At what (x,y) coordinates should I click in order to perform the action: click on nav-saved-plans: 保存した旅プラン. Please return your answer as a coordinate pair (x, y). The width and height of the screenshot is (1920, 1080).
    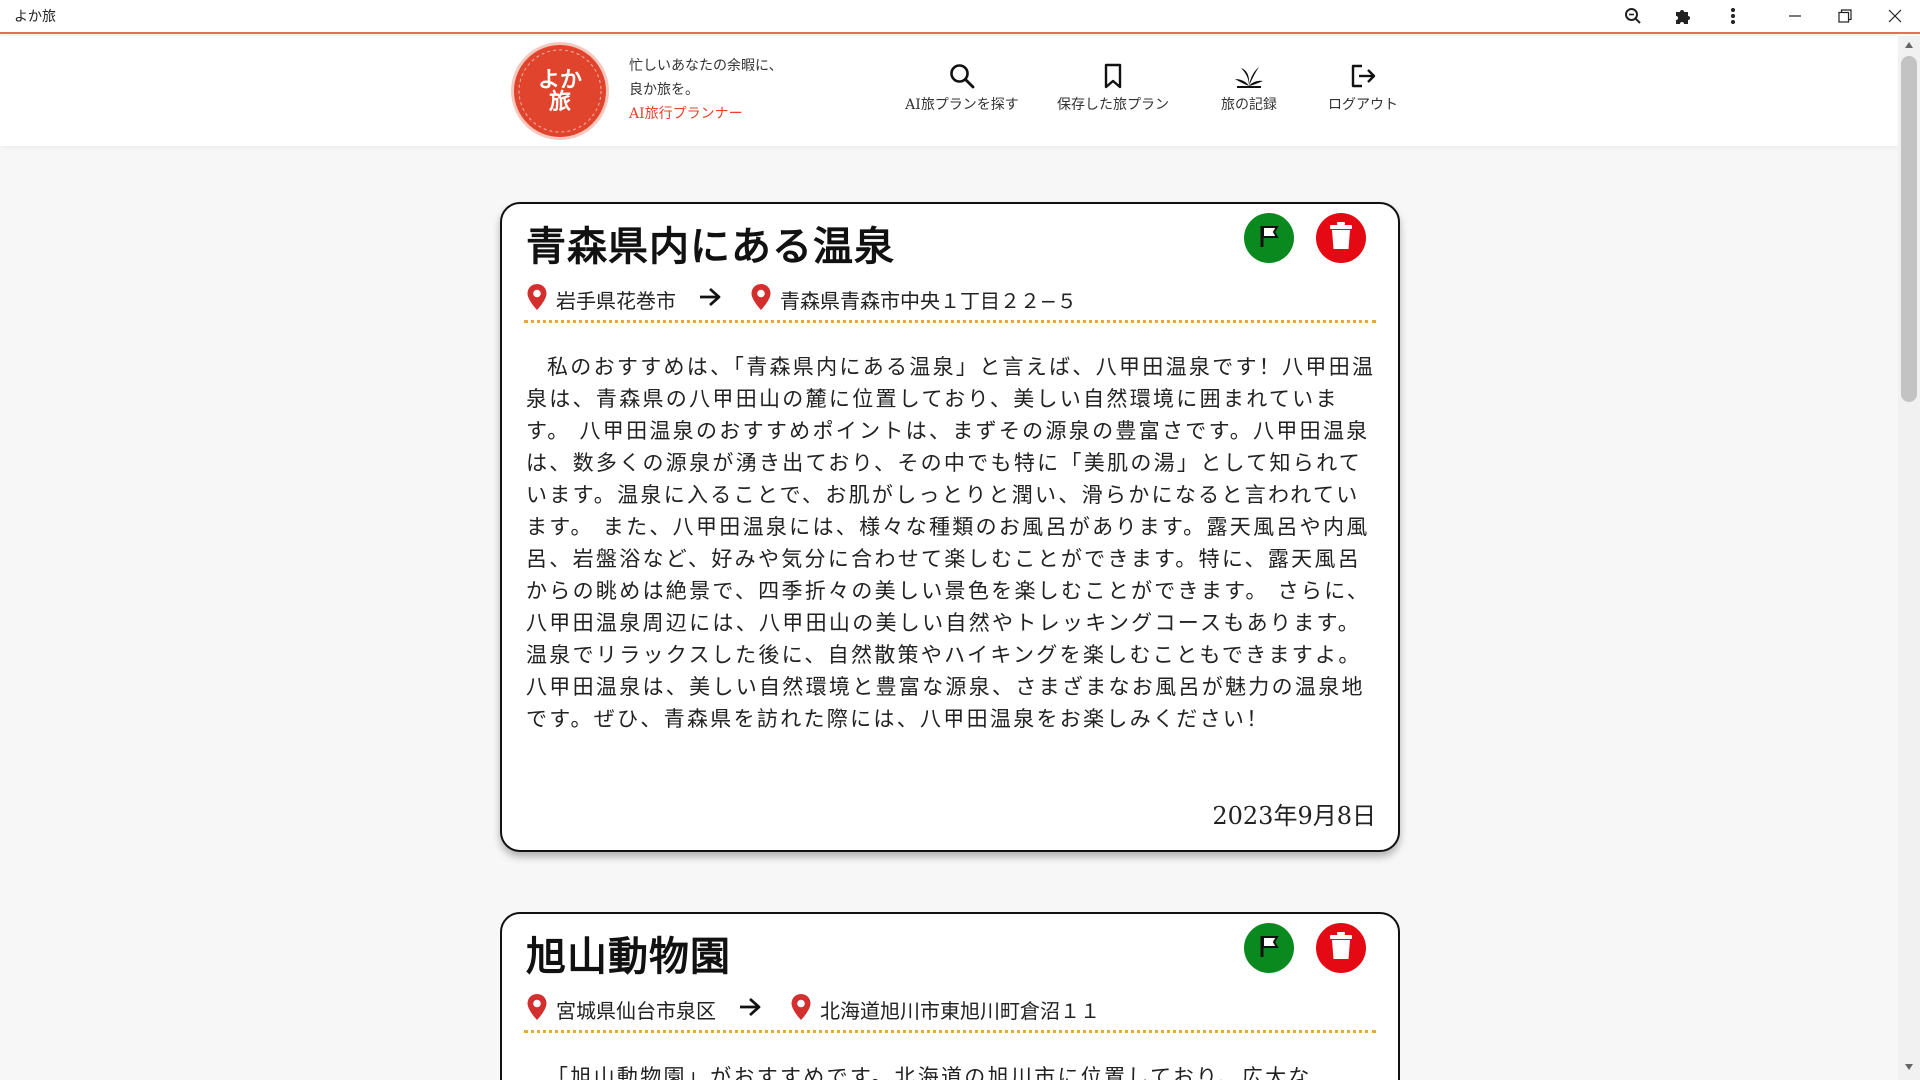
    Looking at the image, I should click on (1113, 88).